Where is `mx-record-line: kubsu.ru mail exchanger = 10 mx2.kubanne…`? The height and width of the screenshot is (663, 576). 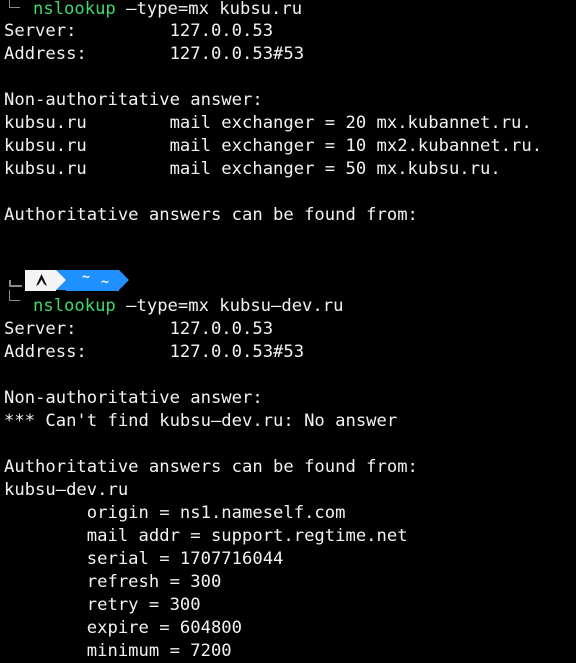
mx-record-line: kubsu.ru mail exchanger = 10 mx2.kubanne… is located at coordinates (273, 146).